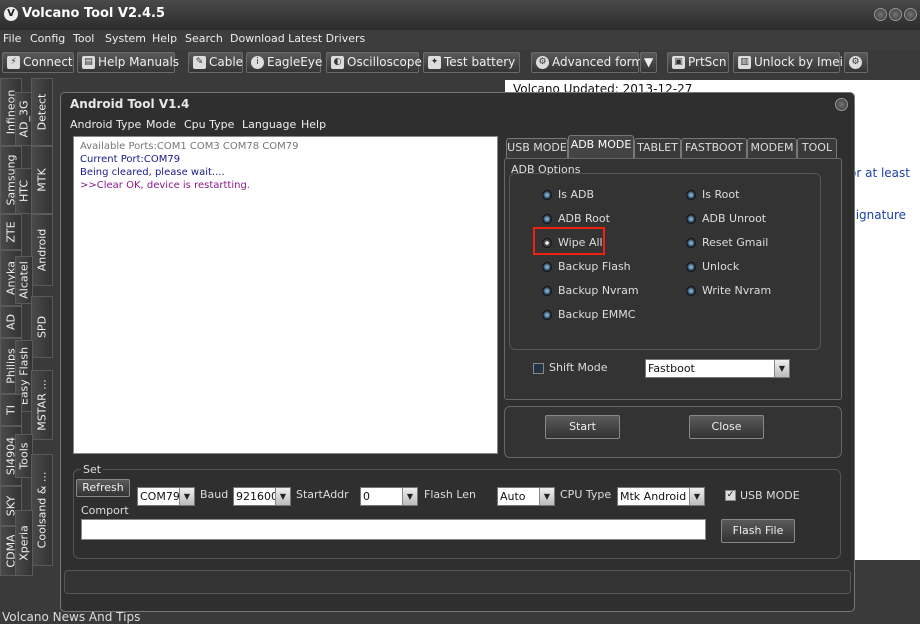 This screenshot has height=624, width=920. What do you see at coordinates (910, 14) in the screenshot?
I see `close-button` at bounding box center [910, 14].